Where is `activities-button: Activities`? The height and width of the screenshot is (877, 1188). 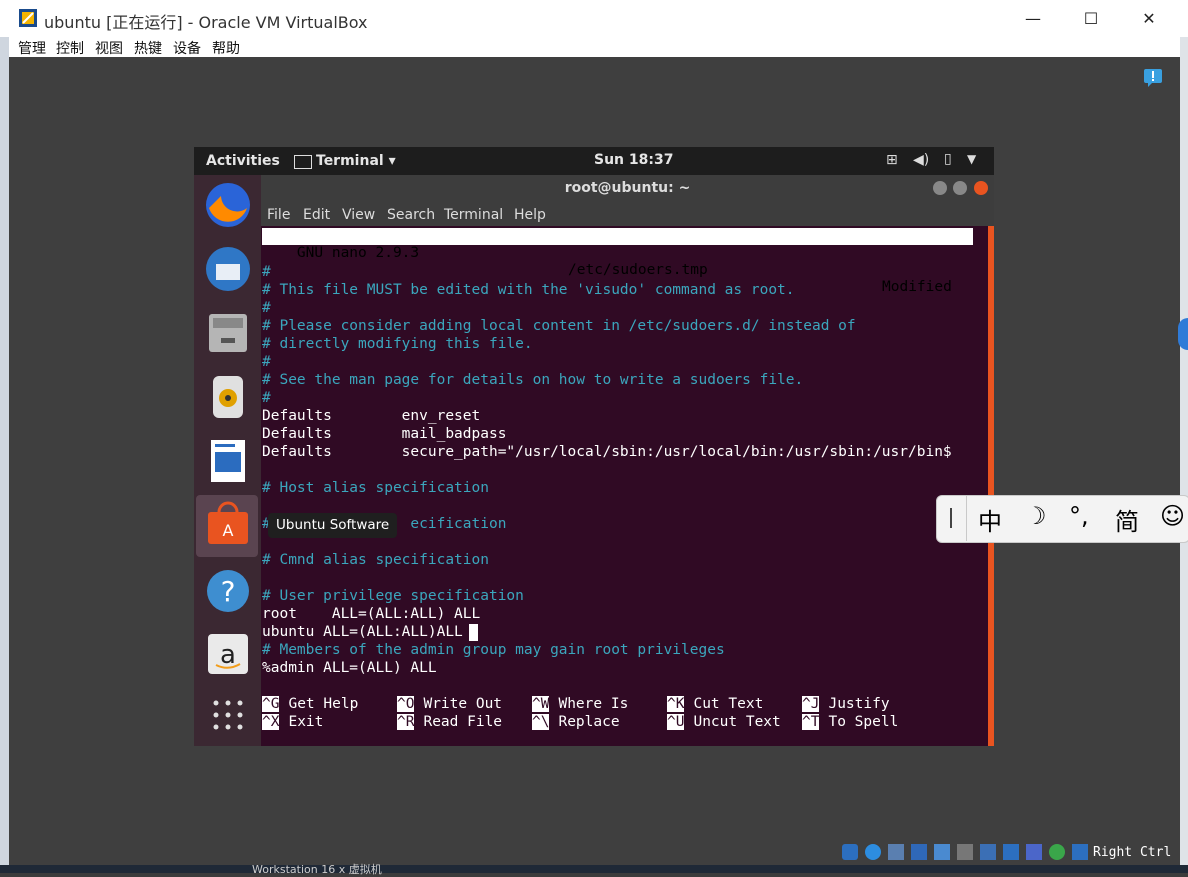 activities-button: Activities is located at coordinates (243, 161).